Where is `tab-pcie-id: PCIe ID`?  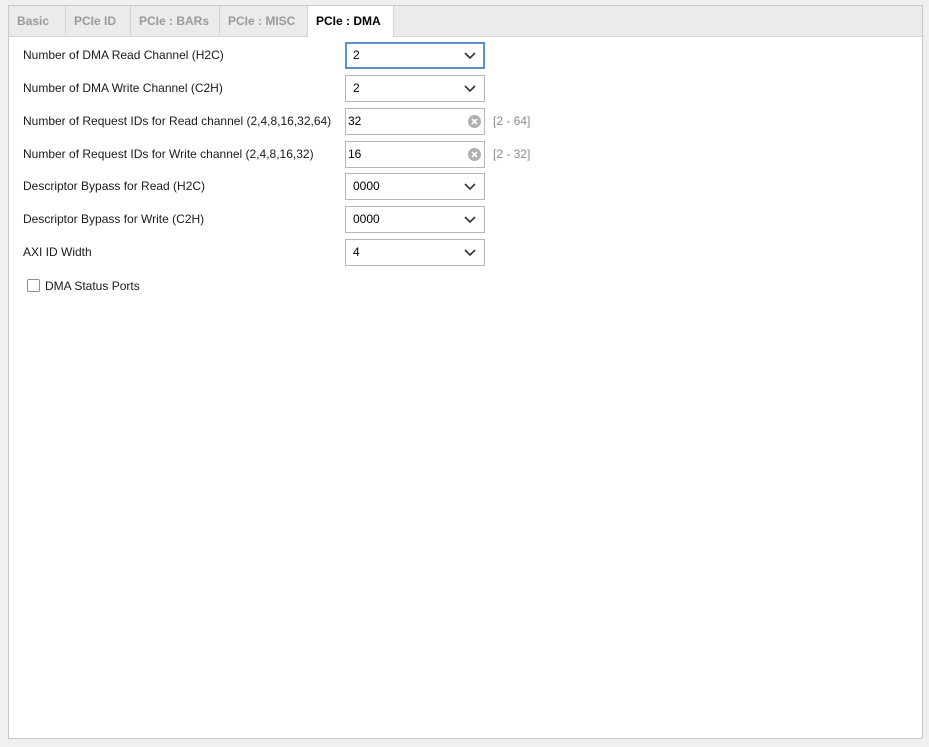 tab-pcie-id: PCIe ID is located at coordinates (98, 21).